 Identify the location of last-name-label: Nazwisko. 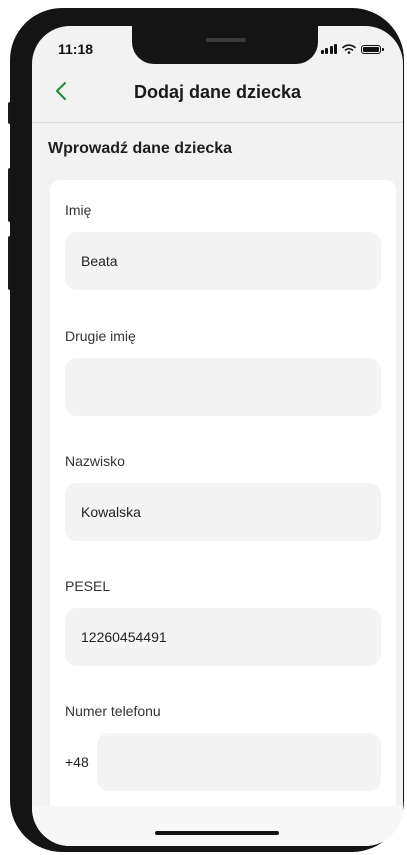
(95, 461).